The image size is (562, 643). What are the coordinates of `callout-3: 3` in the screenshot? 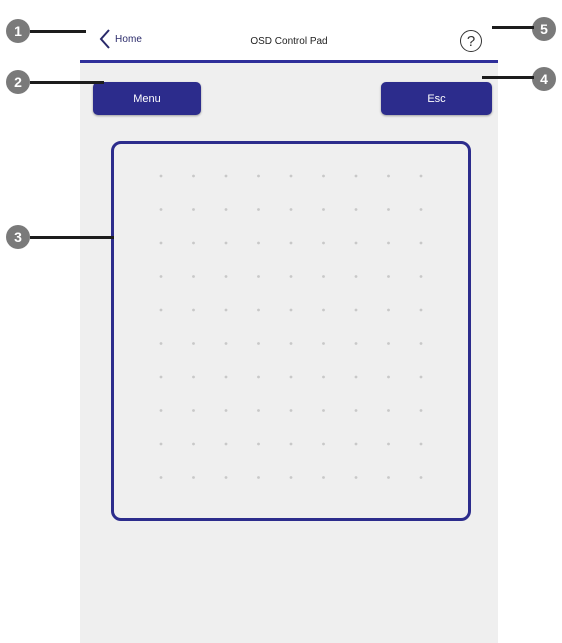 It's located at (18, 237).